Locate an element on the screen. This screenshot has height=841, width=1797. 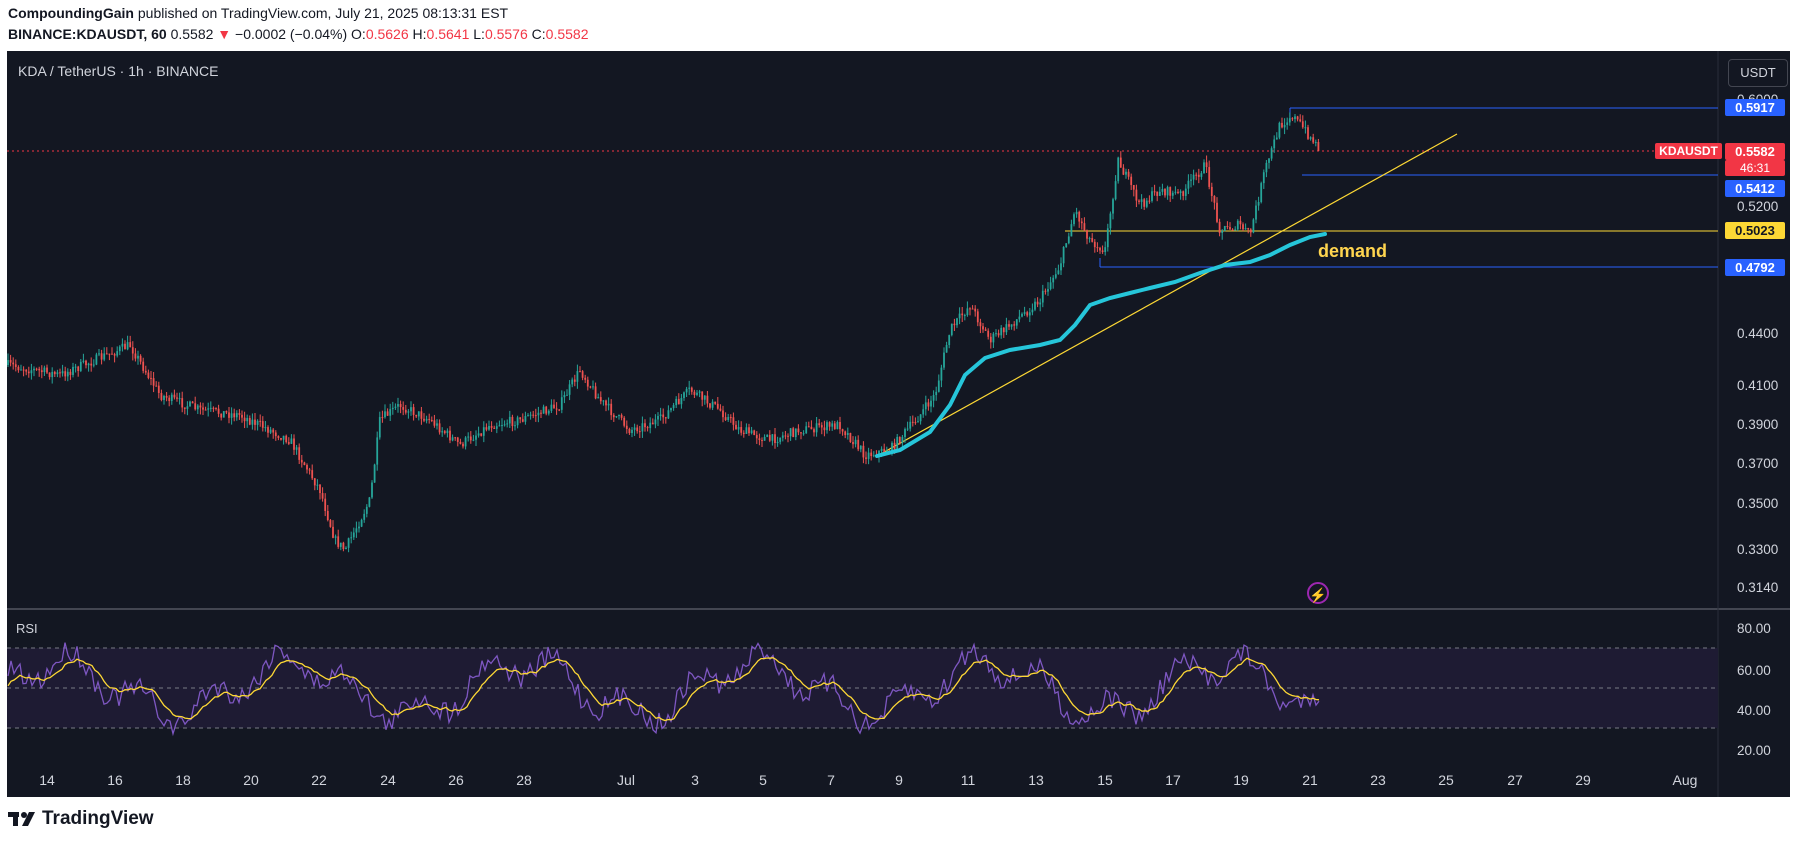
price-axis-label: 0.3500 is located at coordinates (1757, 503).